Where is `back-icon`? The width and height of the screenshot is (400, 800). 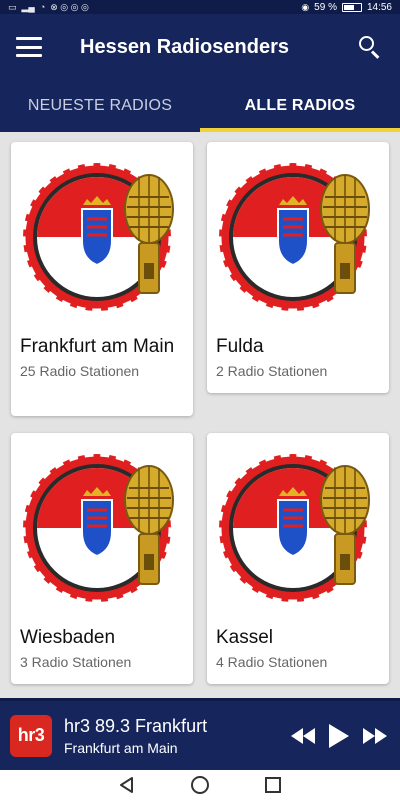
back-icon is located at coordinates (127, 785).